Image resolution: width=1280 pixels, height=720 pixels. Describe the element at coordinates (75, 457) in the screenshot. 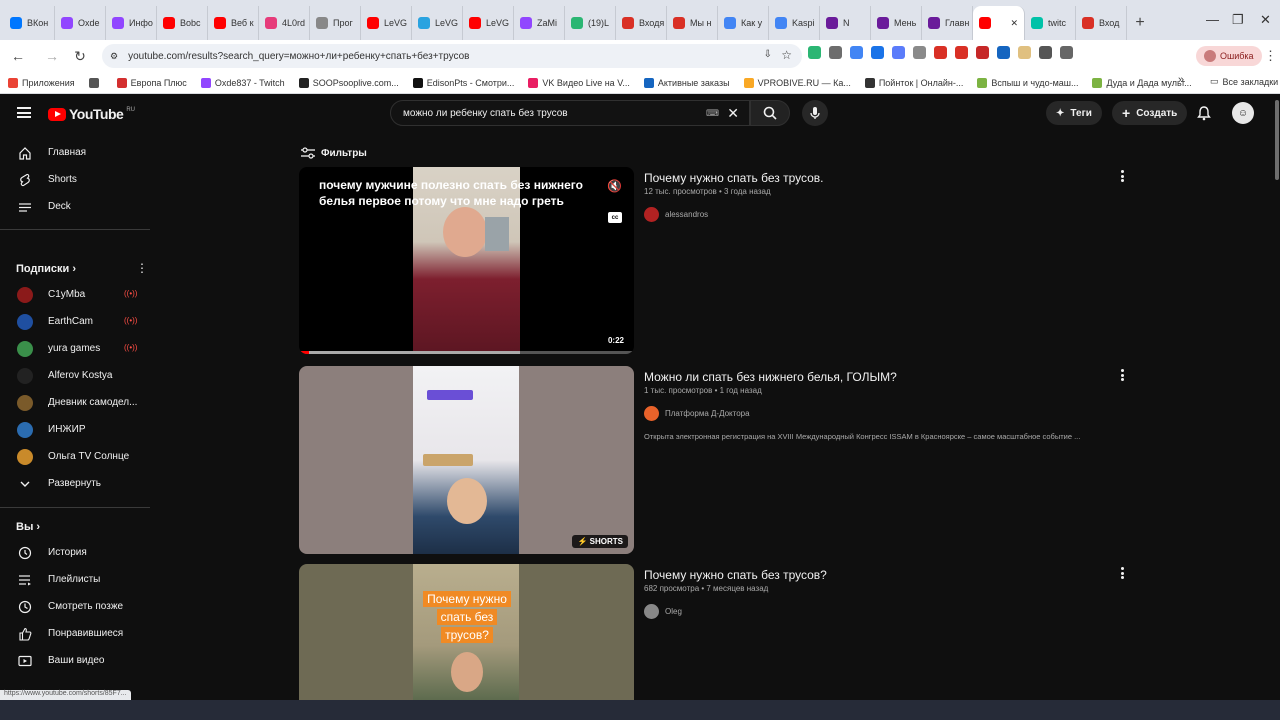

I see `sidebar-item: Ольга TV Солнце` at that location.